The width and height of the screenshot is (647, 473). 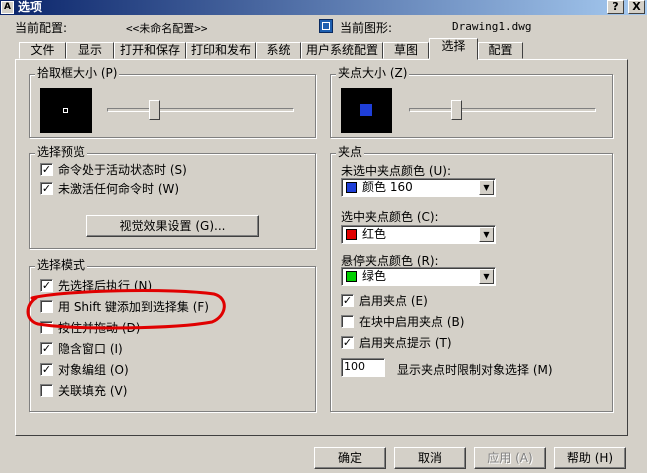 I want to click on implied-window-checkbox: ✓, so click(x=46, y=348).